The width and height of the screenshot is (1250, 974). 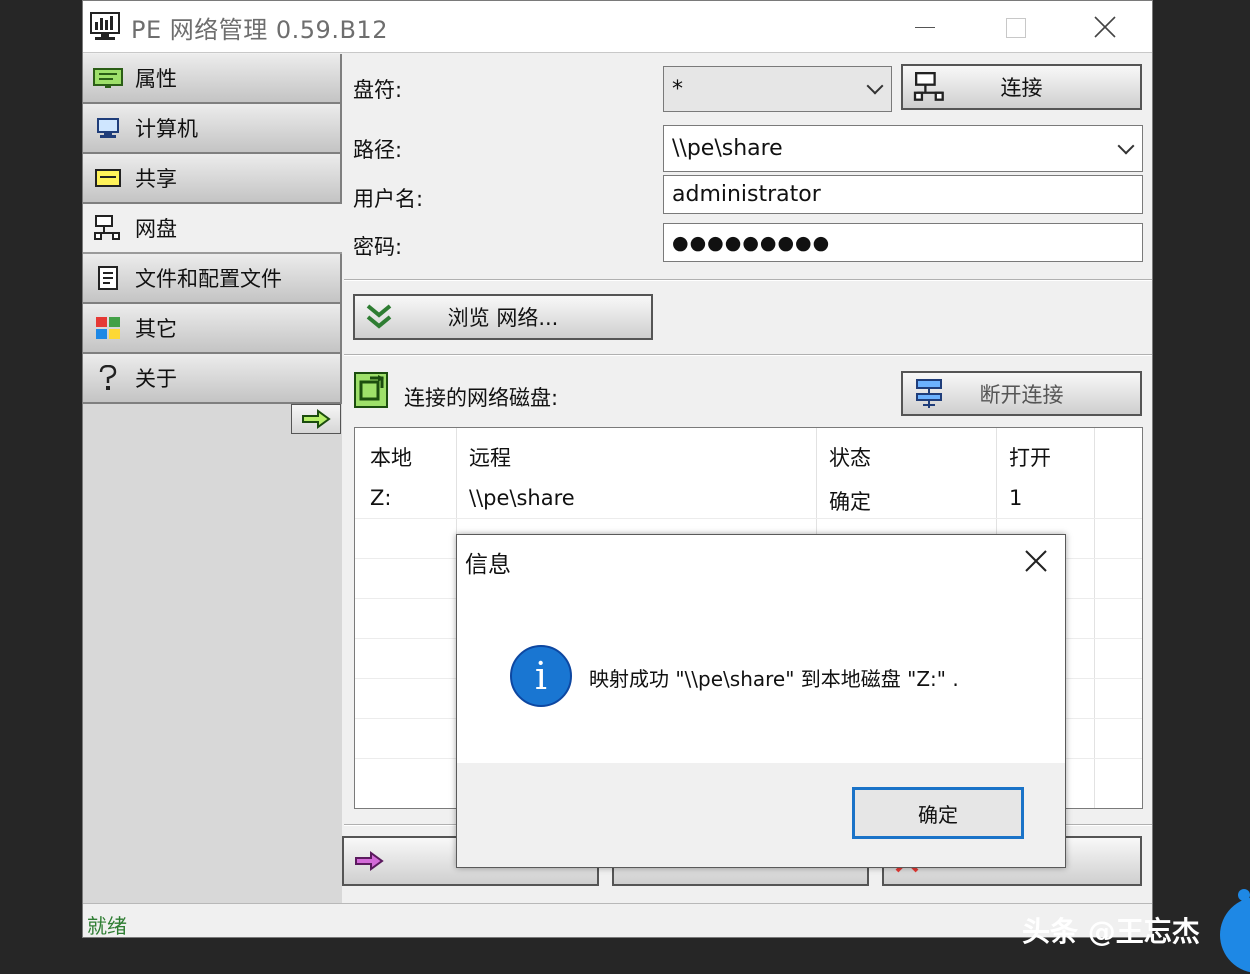 What do you see at coordinates (1111, 931) in the screenshot?
I see `watermark-text: 头条 @王忘杰` at bounding box center [1111, 931].